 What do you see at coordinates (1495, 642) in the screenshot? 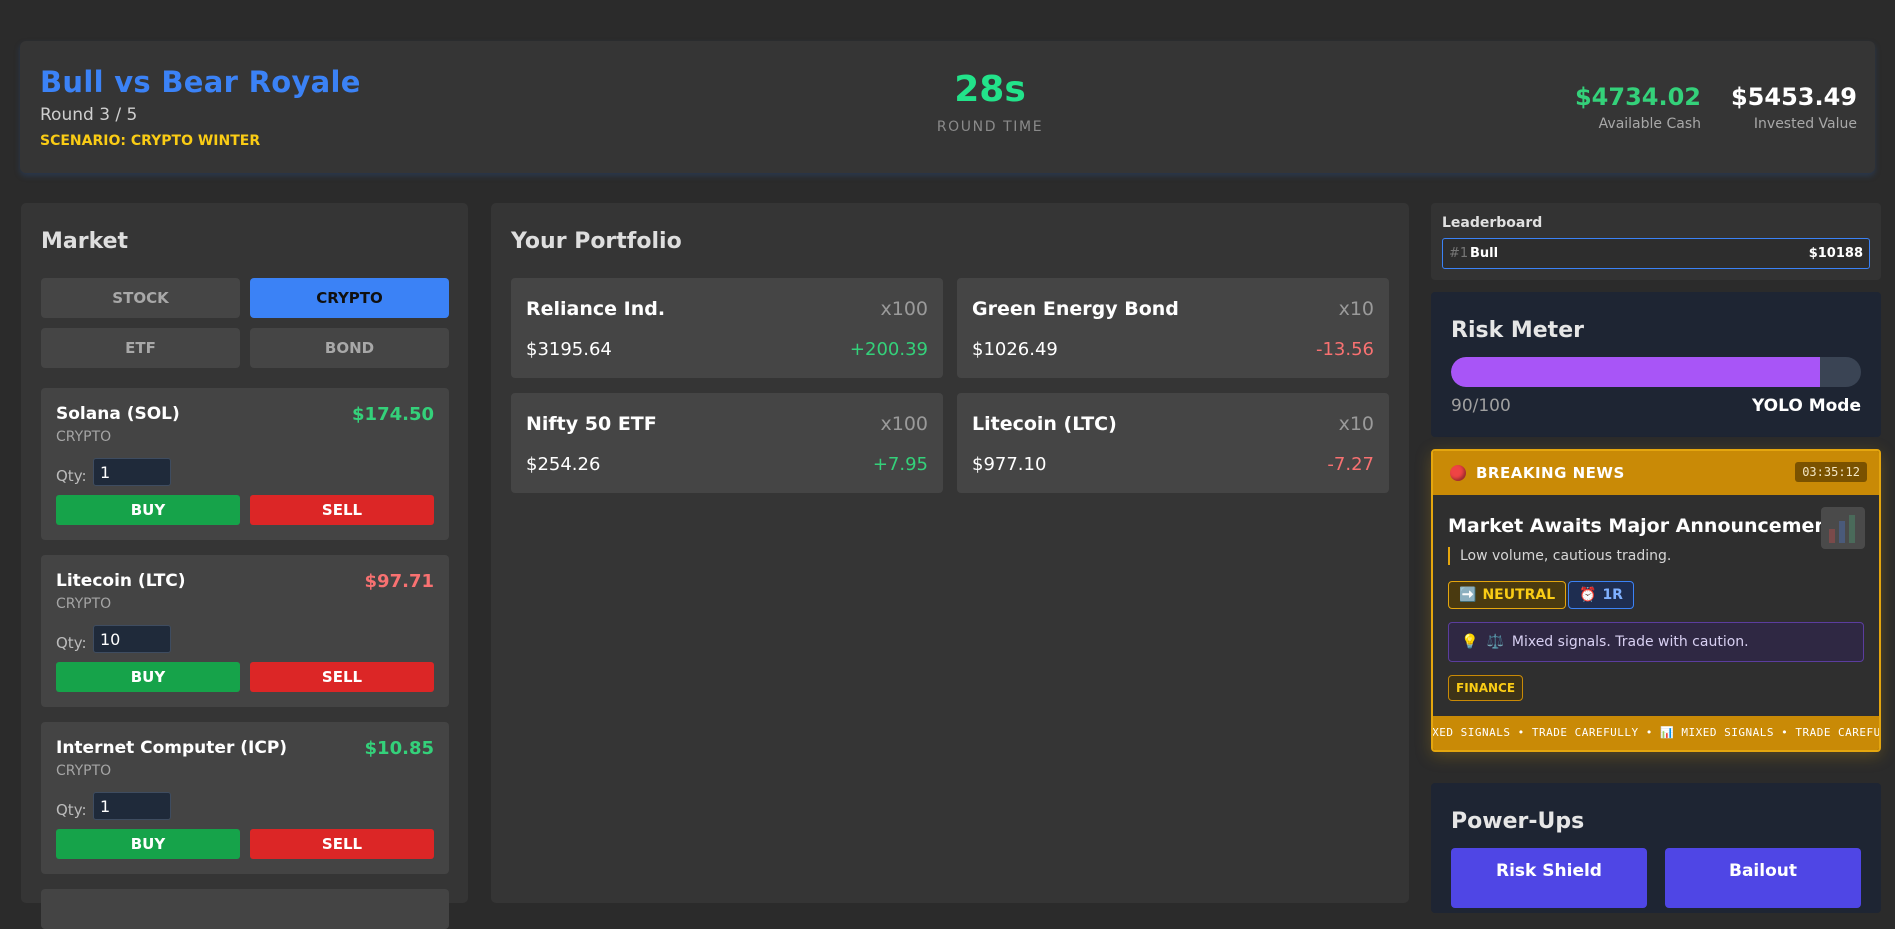
I see `scales-icon: ⚖️` at bounding box center [1495, 642].